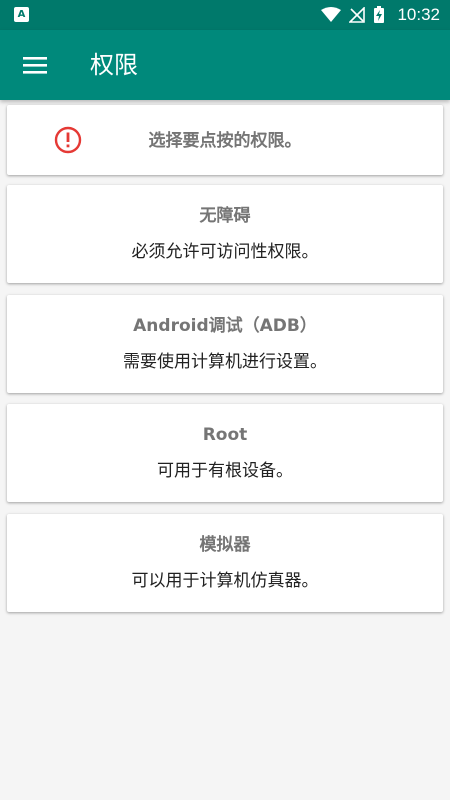 Image resolution: width=450 pixels, height=800 pixels. I want to click on option-description: 可用于有根设备。, so click(225, 471).